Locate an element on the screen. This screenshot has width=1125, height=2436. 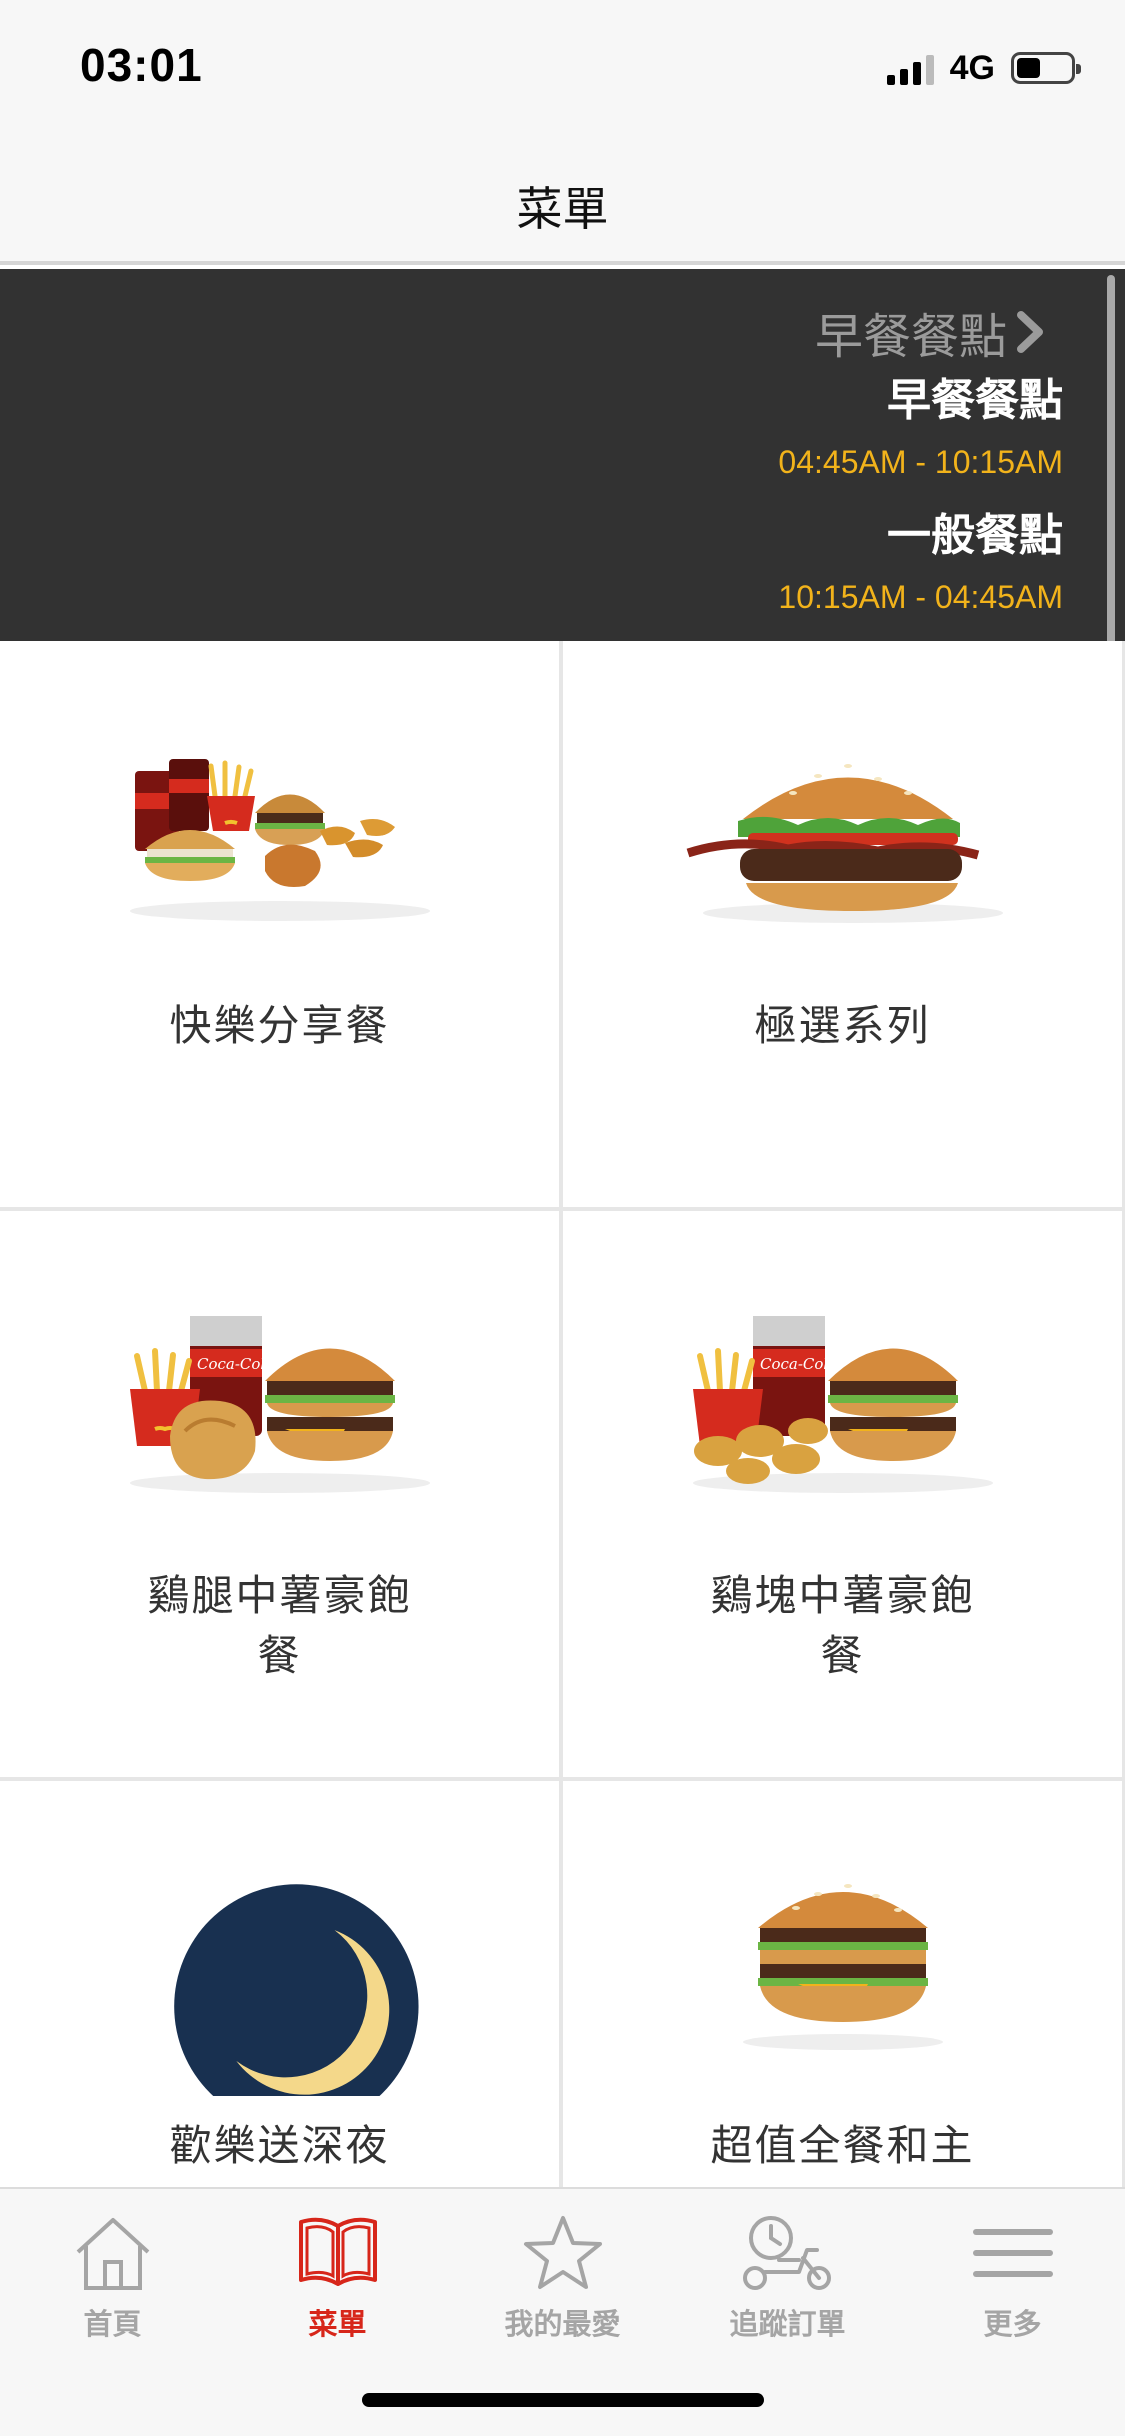
menu-tile-chicken-combo: Coca-Cola 鷄腿中薯豪飽餐 is located at coordinates (279, 1494).